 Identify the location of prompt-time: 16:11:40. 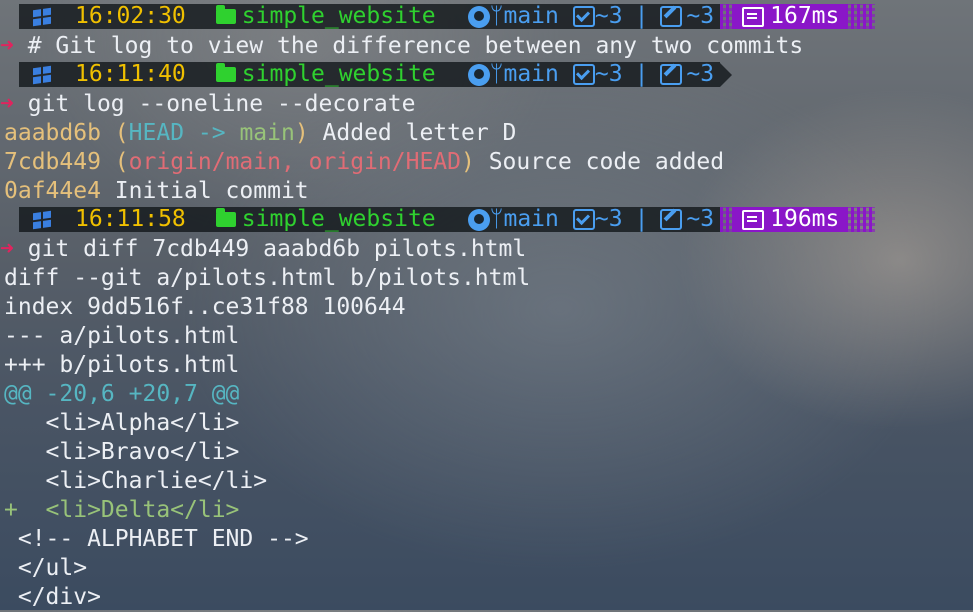
(130, 74).